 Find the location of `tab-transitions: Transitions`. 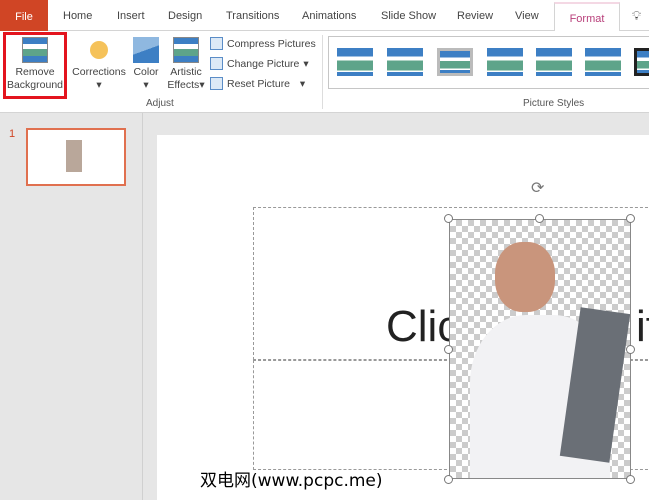

tab-transitions: Transitions is located at coordinates (252, 16).